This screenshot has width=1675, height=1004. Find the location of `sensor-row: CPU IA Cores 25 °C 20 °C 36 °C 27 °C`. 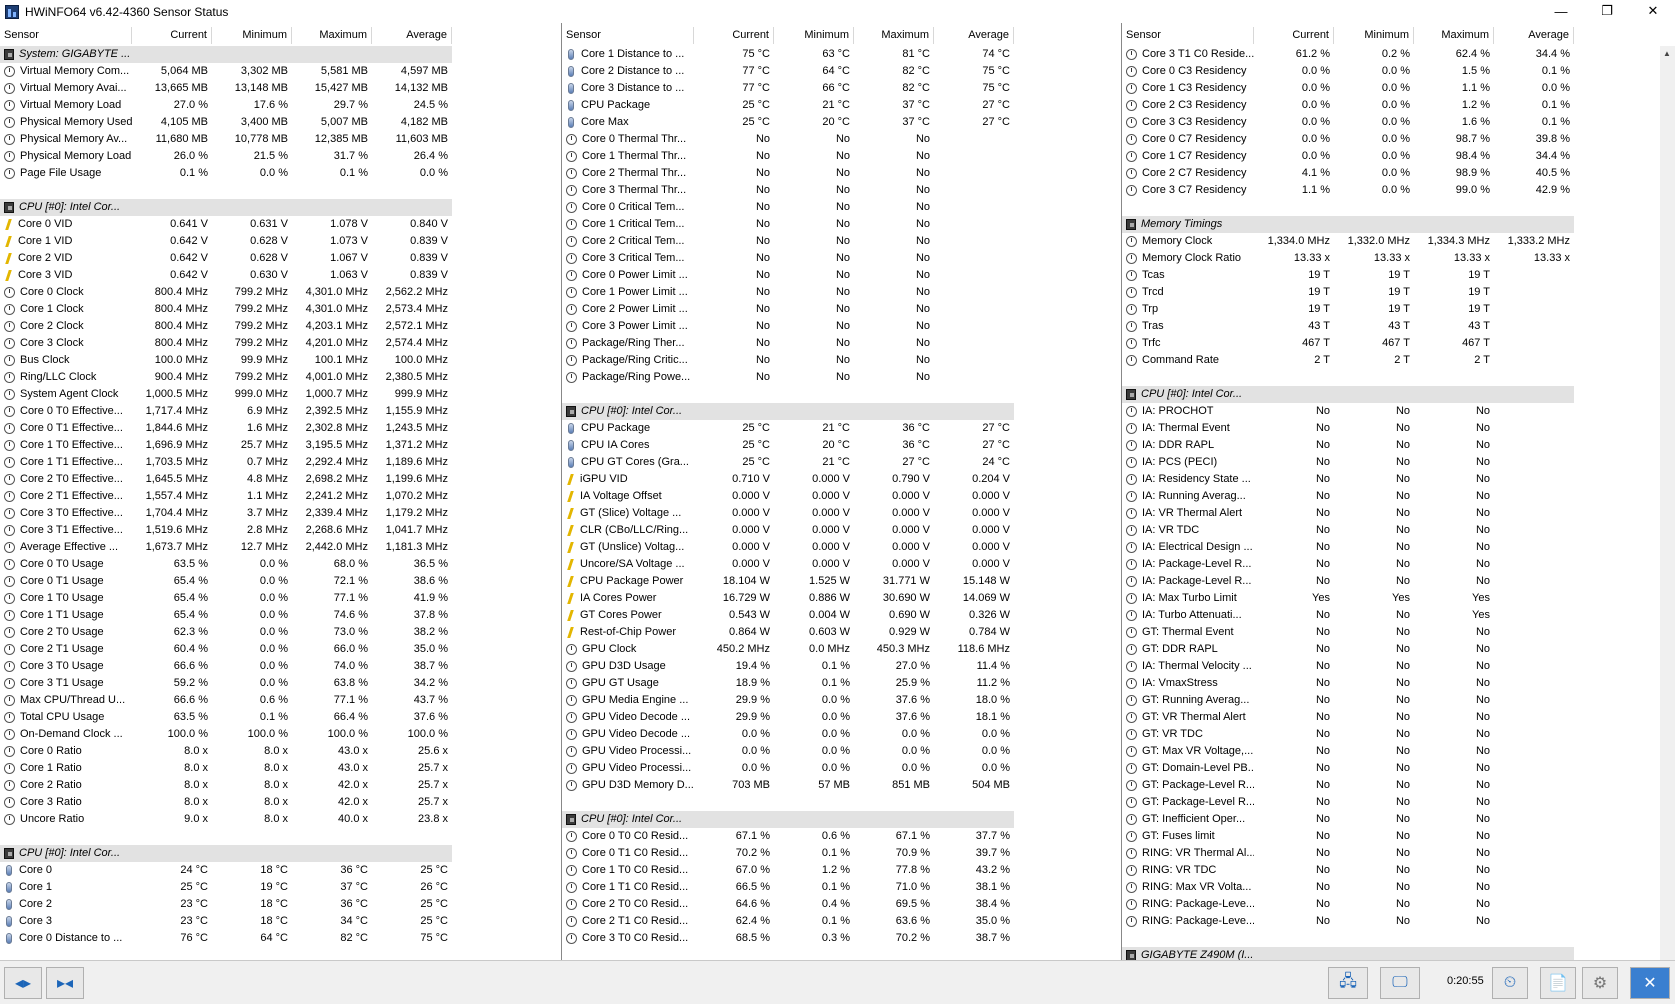

sensor-row: CPU IA Cores 25 °C 20 °C 36 °C 27 °C is located at coordinates (788, 445).